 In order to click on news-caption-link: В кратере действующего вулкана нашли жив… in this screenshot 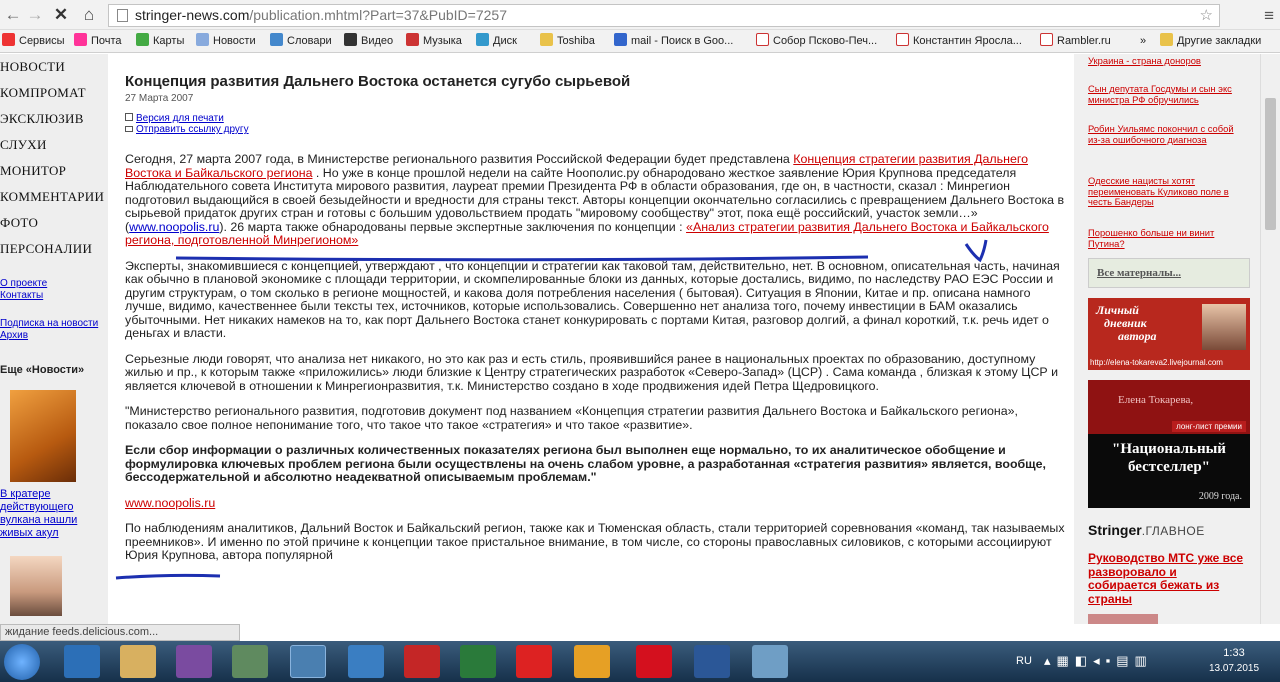, I will do `click(46, 514)`.